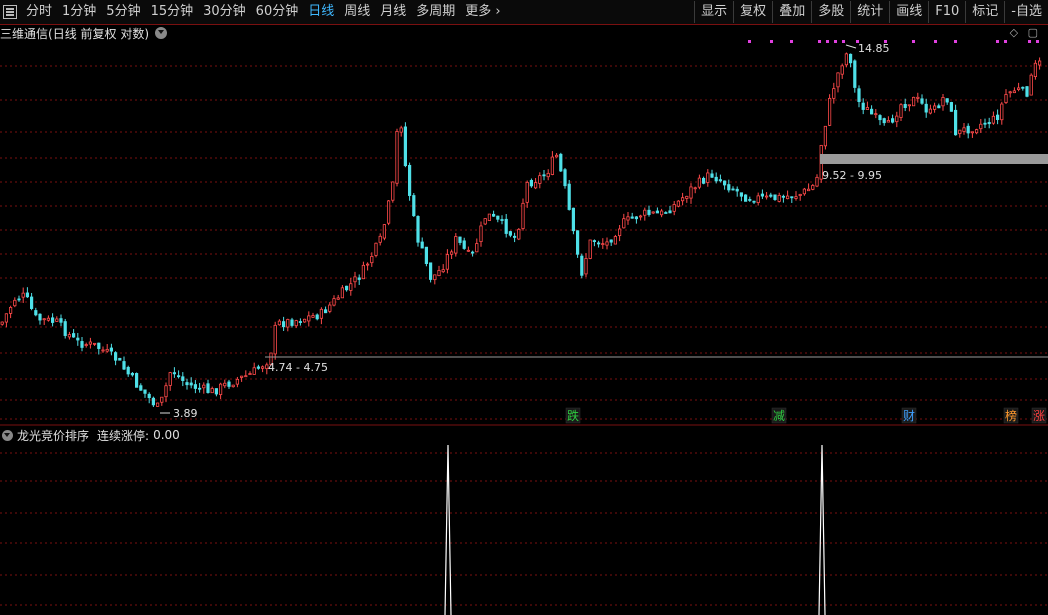  What do you see at coordinates (123, 12) in the screenshot?
I see `period-tab: 5分钟` at bounding box center [123, 12].